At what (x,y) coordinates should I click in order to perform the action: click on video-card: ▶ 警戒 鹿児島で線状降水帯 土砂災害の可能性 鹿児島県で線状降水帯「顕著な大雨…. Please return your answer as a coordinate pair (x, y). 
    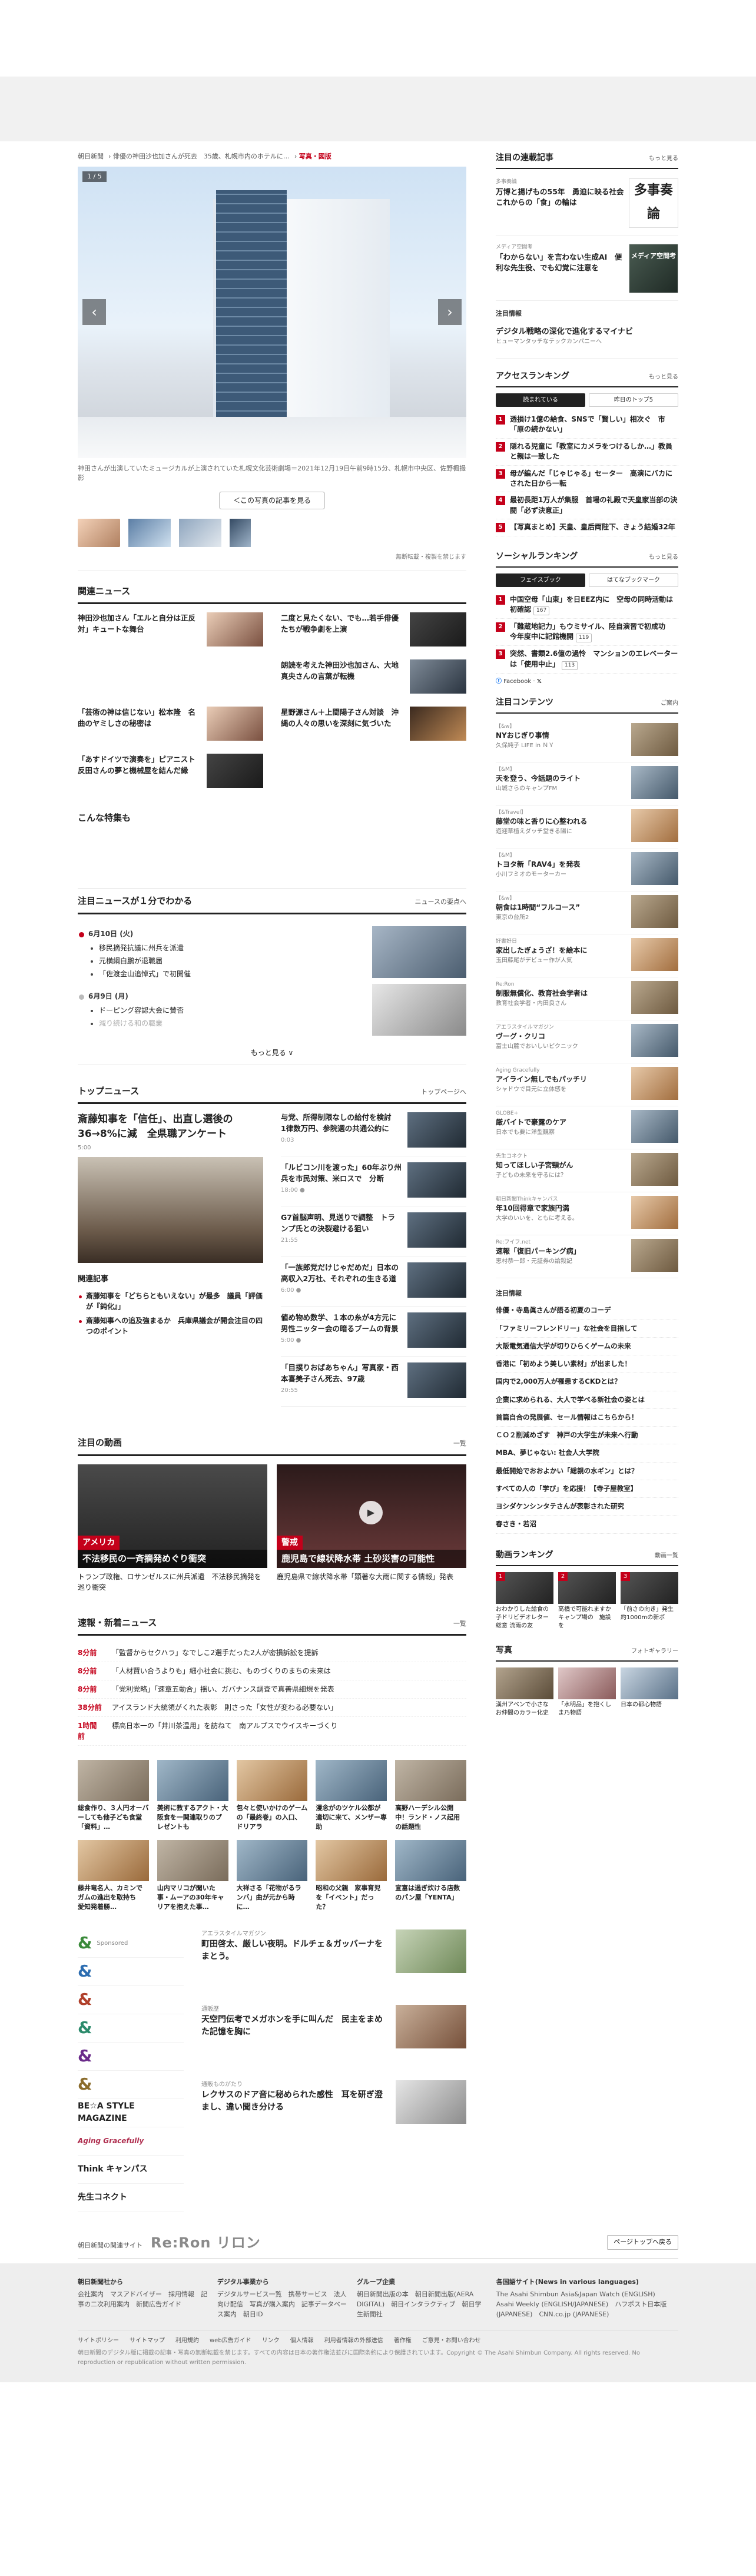
    Looking at the image, I should click on (371, 1528).